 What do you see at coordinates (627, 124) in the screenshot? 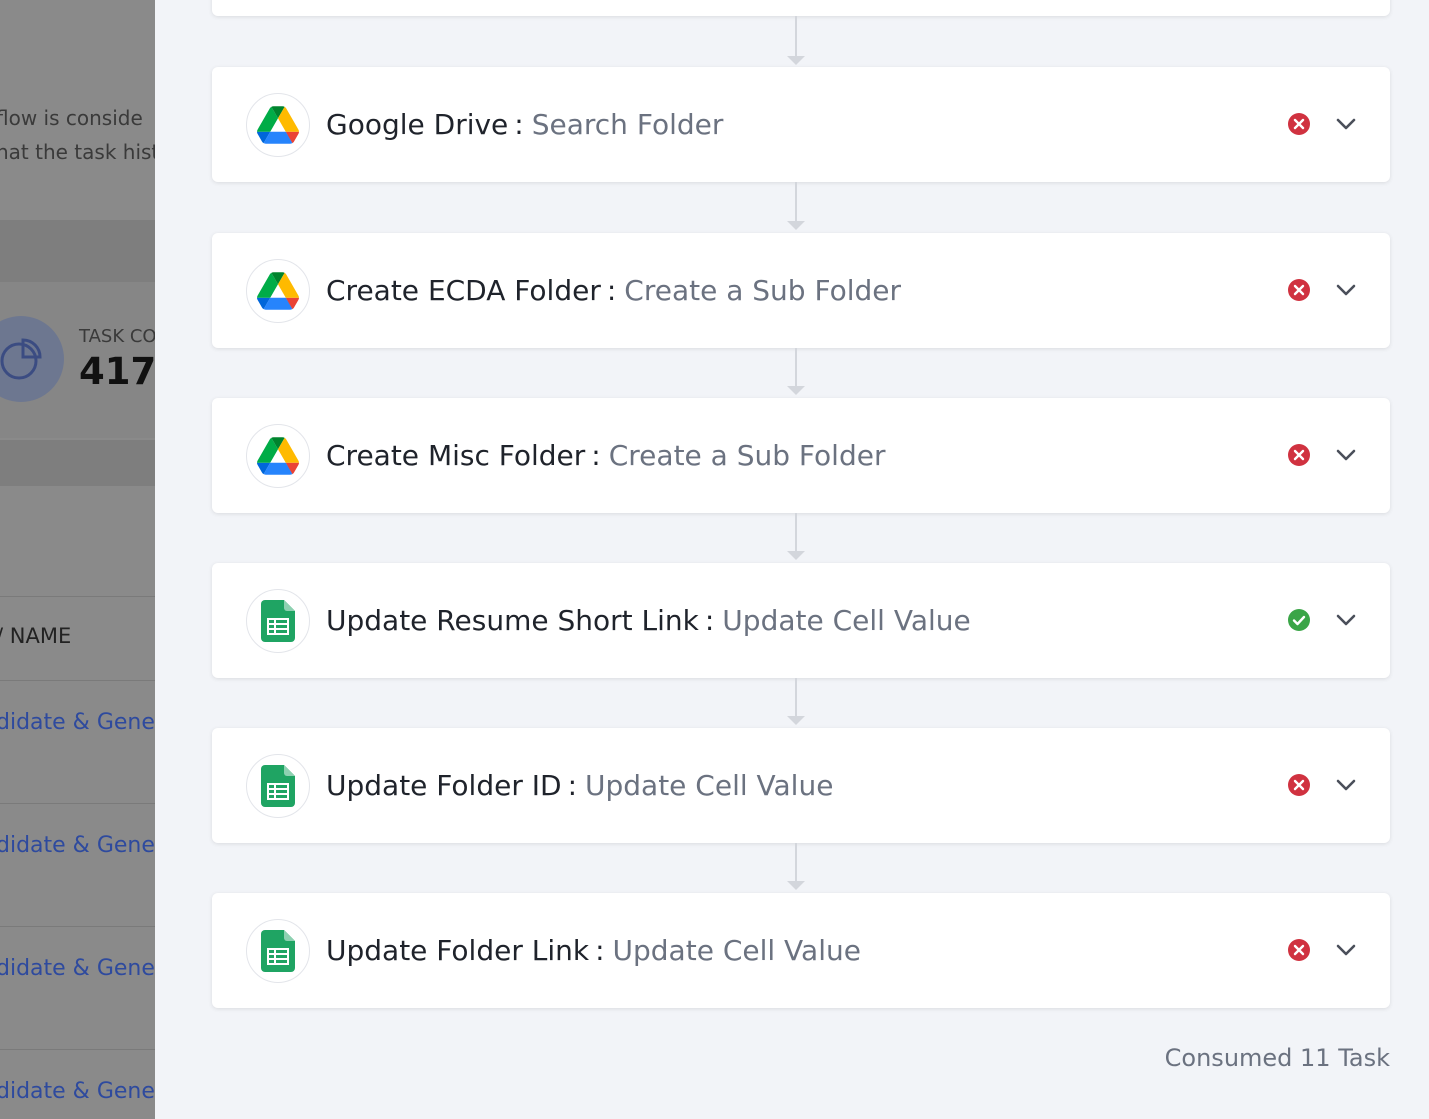
I see `step-action: Search Folder` at bounding box center [627, 124].